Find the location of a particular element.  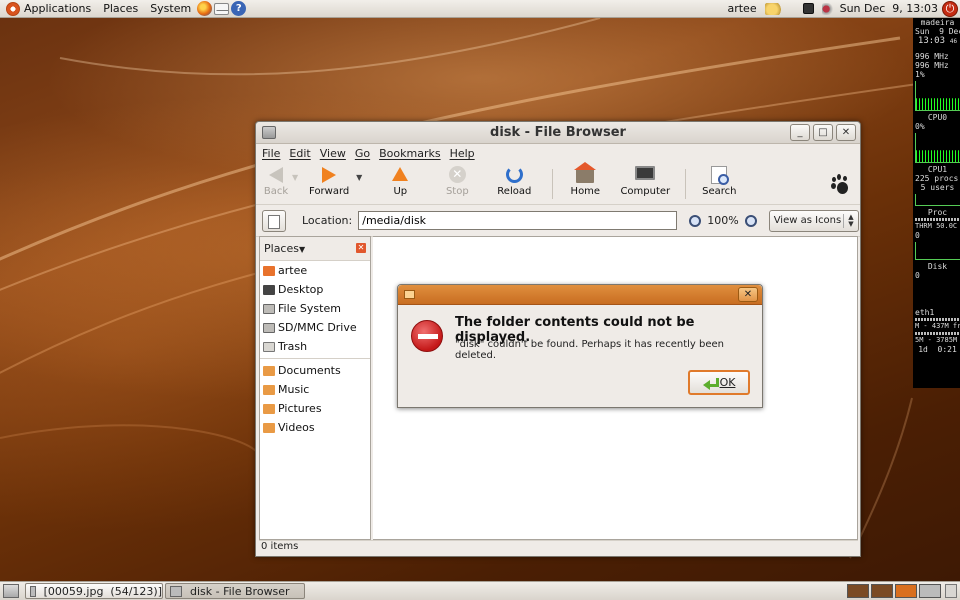

network-icon is located at coordinates (808, 8).